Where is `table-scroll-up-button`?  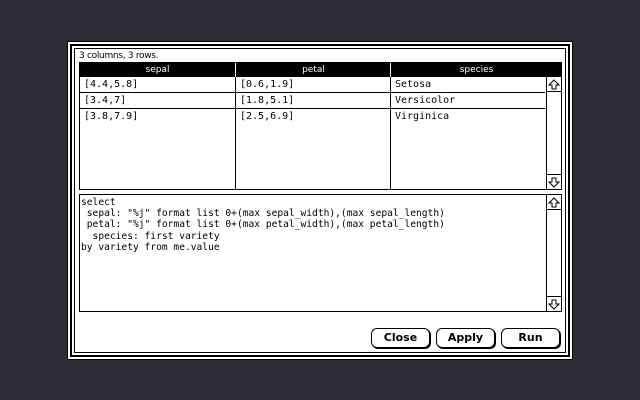
table-scroll-up-button is located at coordinates (554, 84).